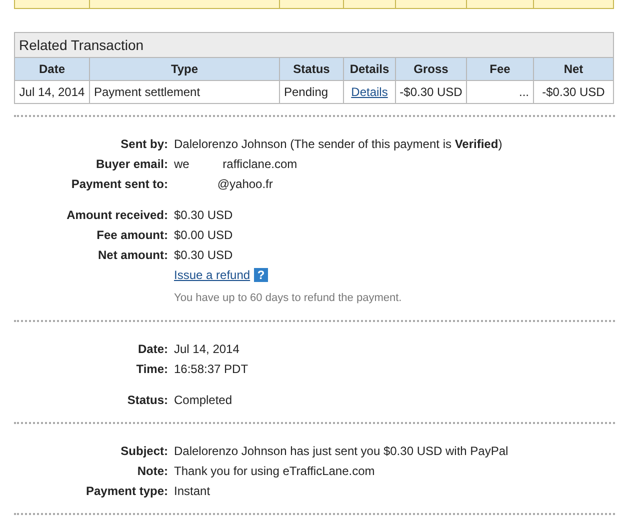  I want to click on field-label: Payment sent to:, so click(119, 183).